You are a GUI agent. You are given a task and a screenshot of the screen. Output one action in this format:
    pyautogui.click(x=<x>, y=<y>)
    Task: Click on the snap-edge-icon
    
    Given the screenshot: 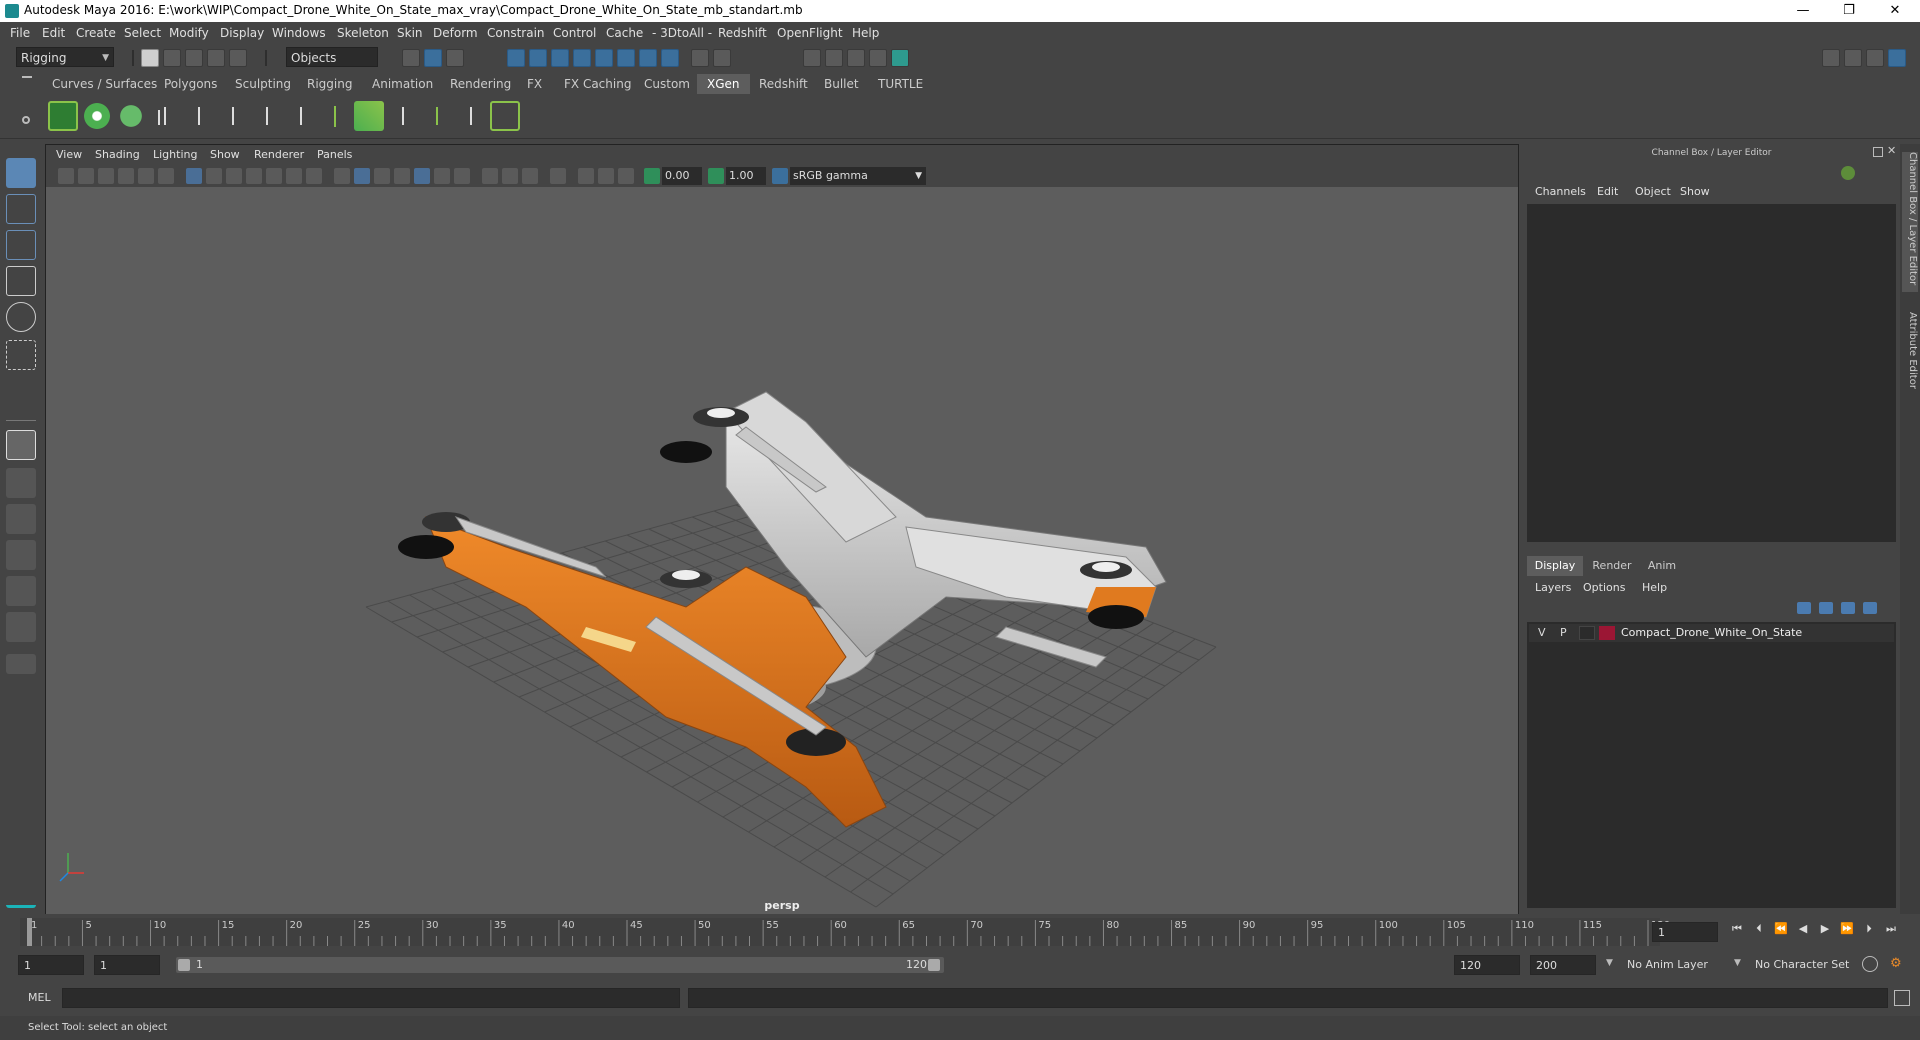 What is the action you would take?
    pyautogui.click(x=626, y=58)
    